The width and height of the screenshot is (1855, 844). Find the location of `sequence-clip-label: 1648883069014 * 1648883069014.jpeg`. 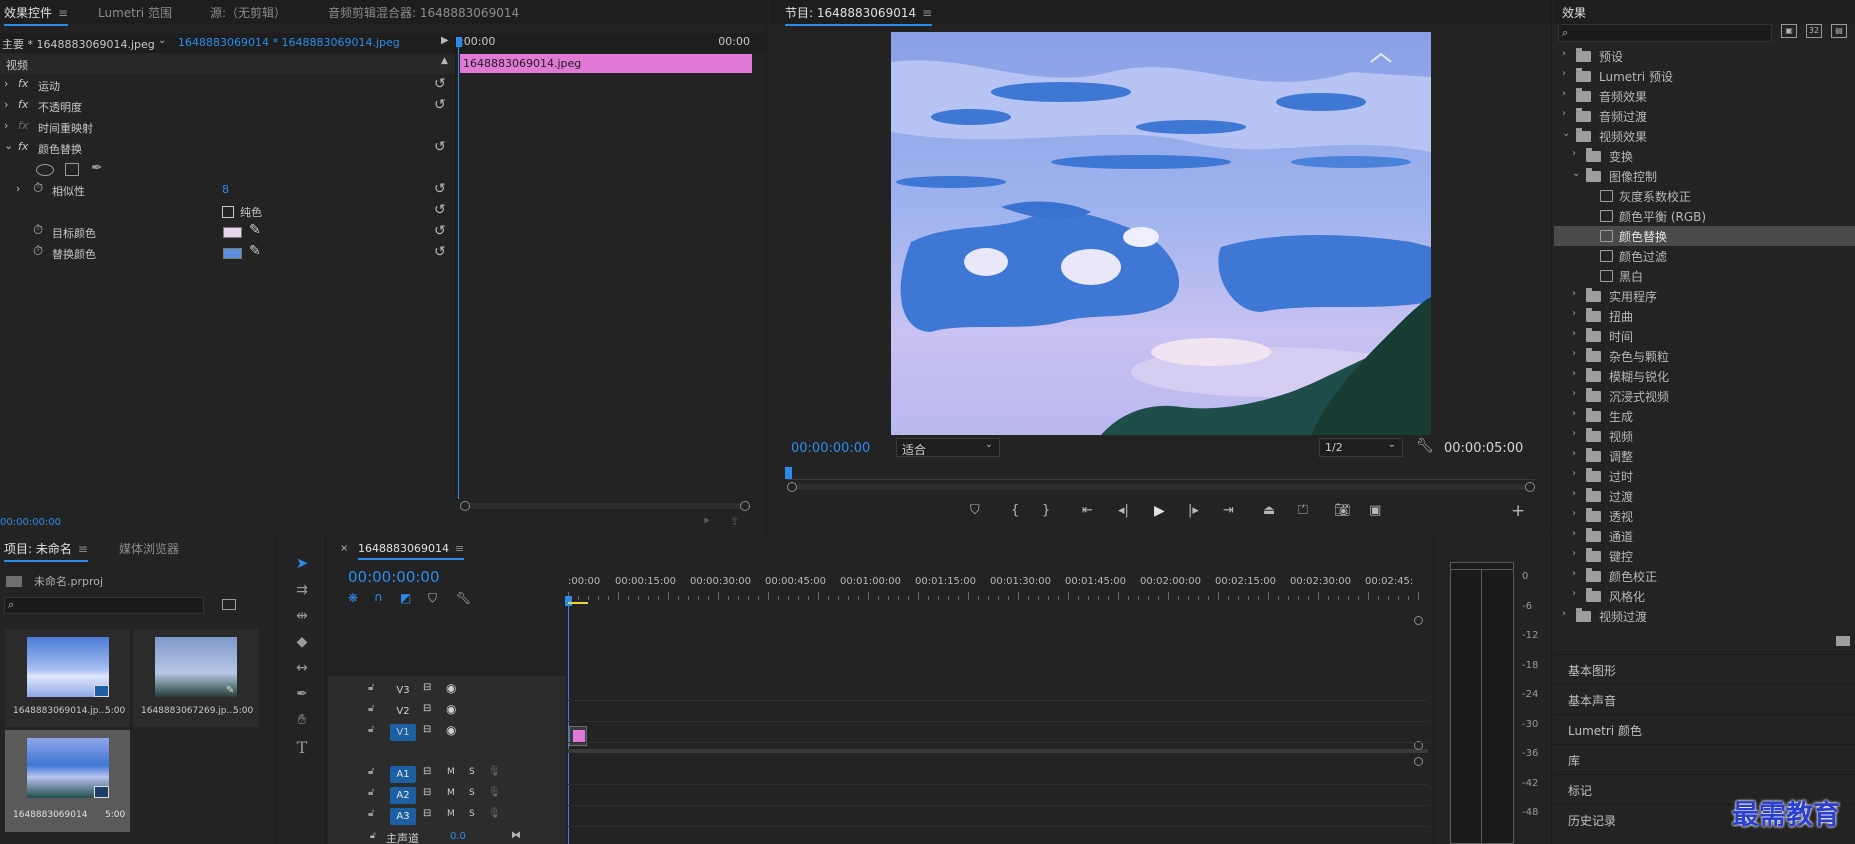

sequence-clip-label: 1648883069014 * 1648883069014.jpeg is located at coordinates (289, 42).